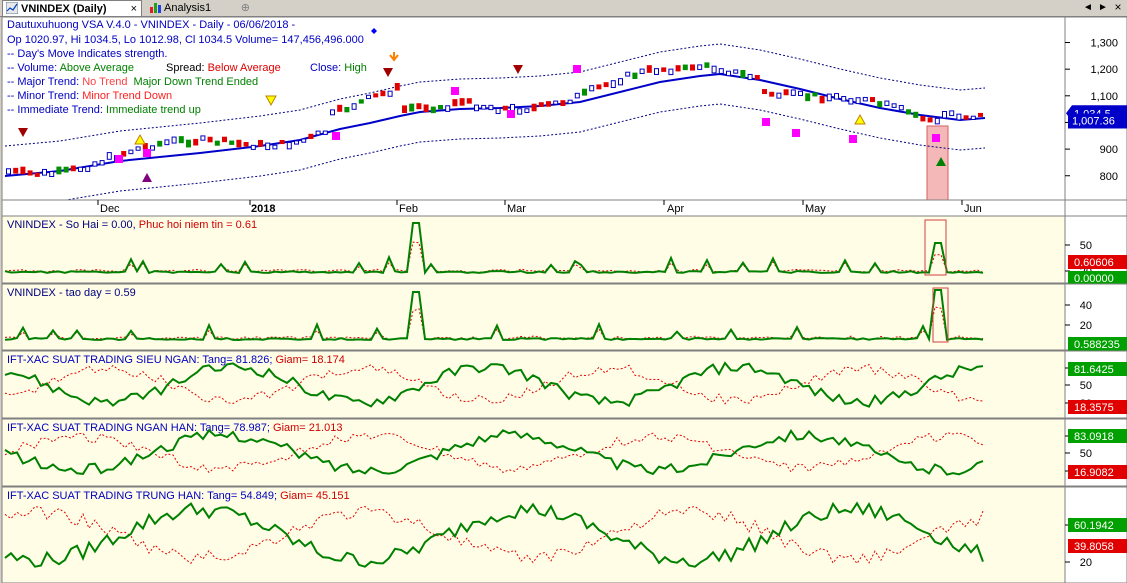  Describe the element at coordinates (1103, 7) in the screenshot. I see `scroll-right-icon: ►` at that location.